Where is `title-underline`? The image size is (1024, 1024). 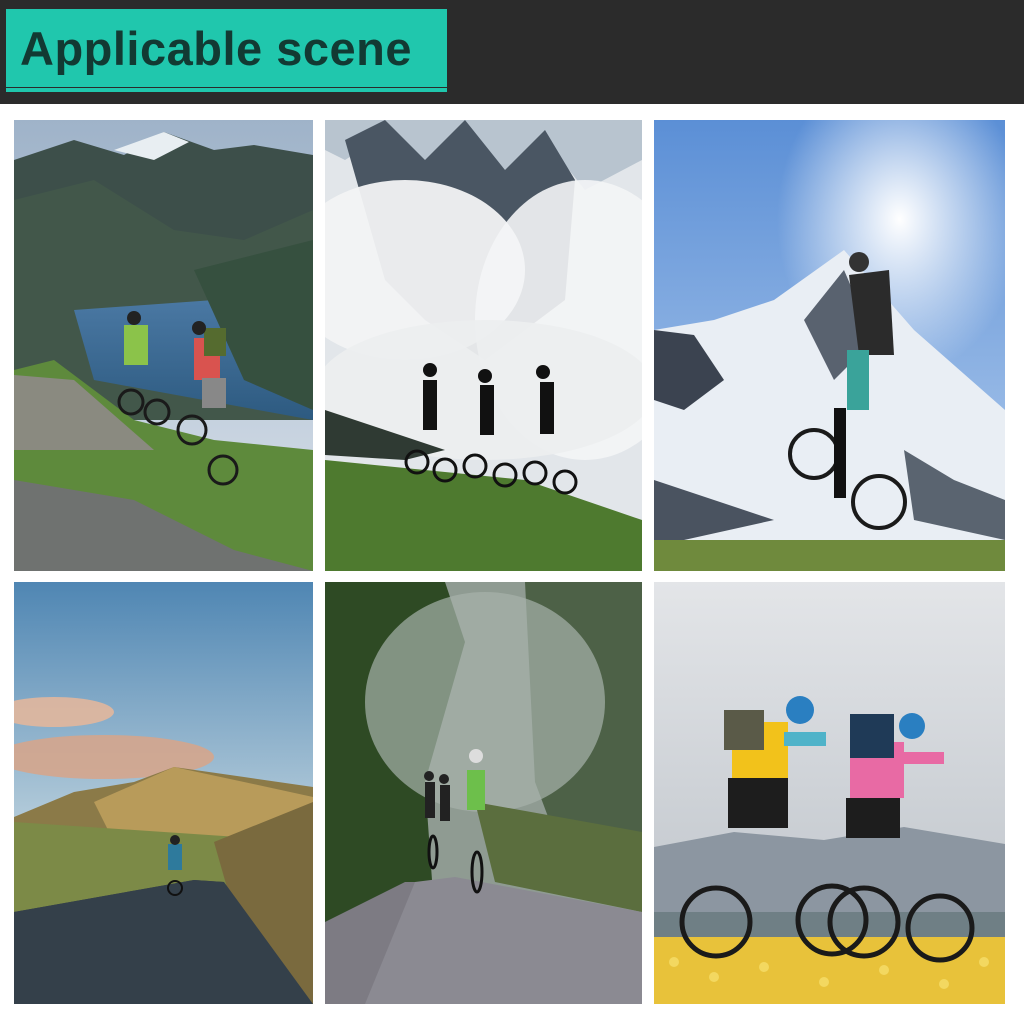
title-underline is located at coordinates (226, 90).